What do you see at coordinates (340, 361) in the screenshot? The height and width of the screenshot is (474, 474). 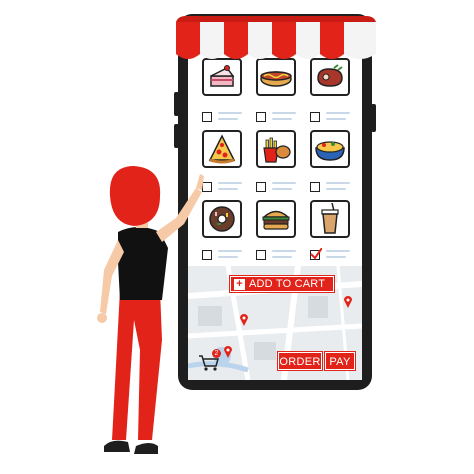 I see `pay-button: PAY` at bounding box center [340, 361].